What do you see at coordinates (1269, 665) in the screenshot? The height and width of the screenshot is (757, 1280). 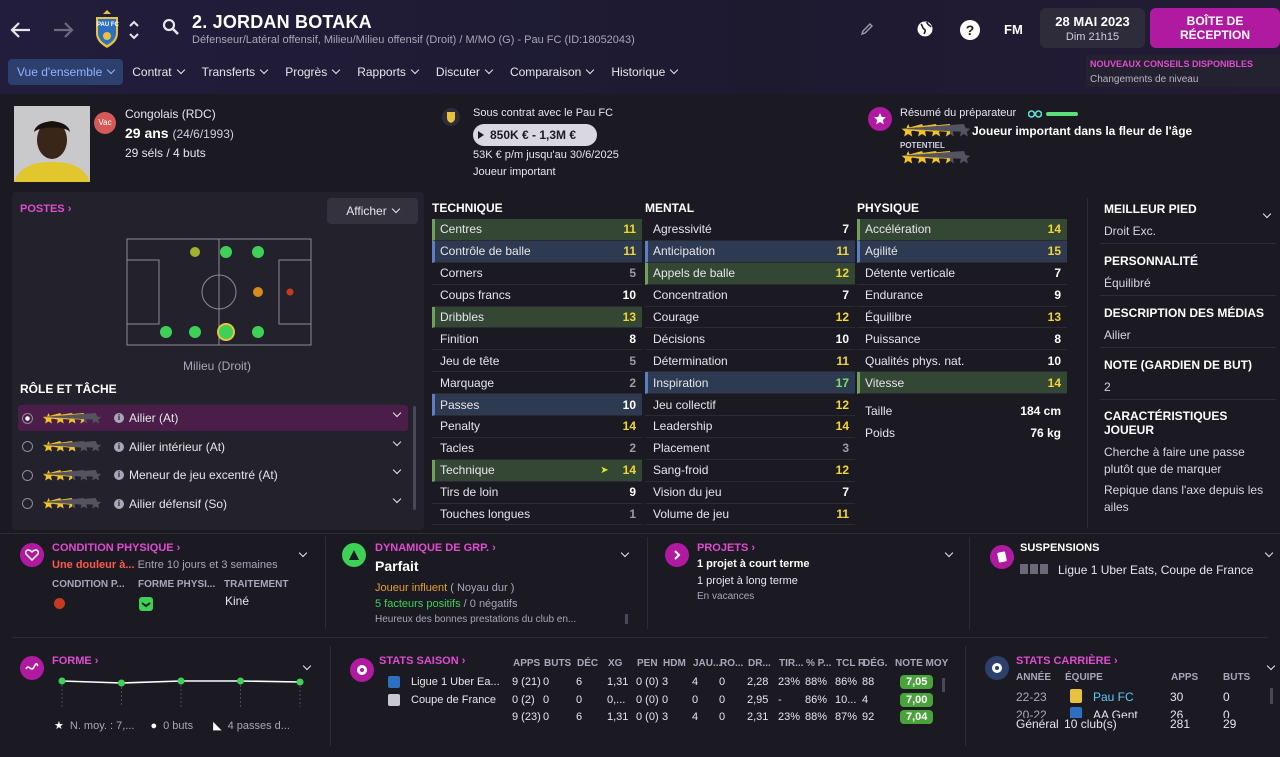 I see `career-expand` at bounding box center [1269, 665].